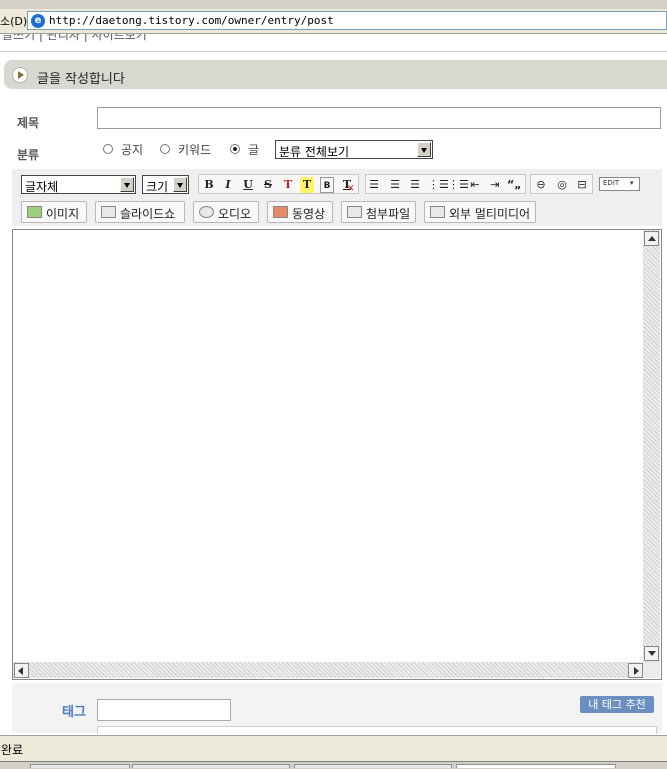  I want to click on external-media-button: 외부 멀티미디어, so click(480, 212).